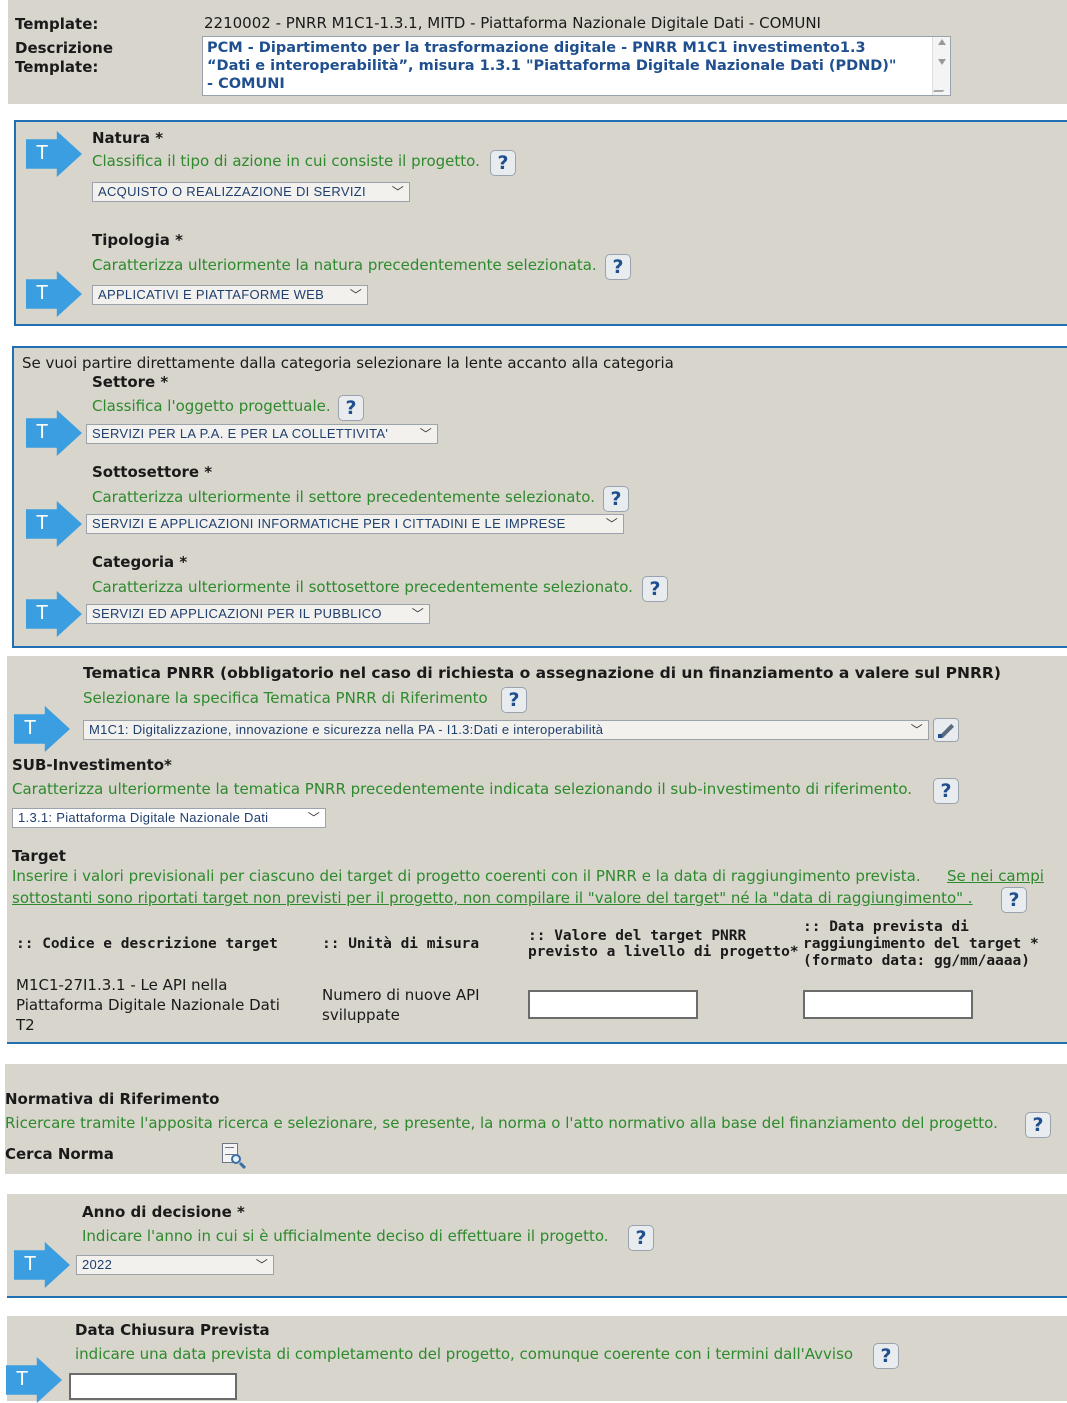  I want to click on descrizione-label-2: Template:, so click(57, 67).